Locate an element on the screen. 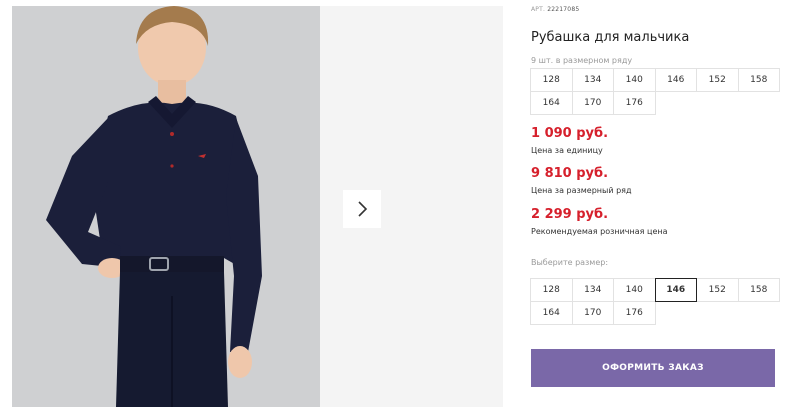 The width and height of the screenshot is (800, 407). size-option: 164 is located at coordinates (551, 313).